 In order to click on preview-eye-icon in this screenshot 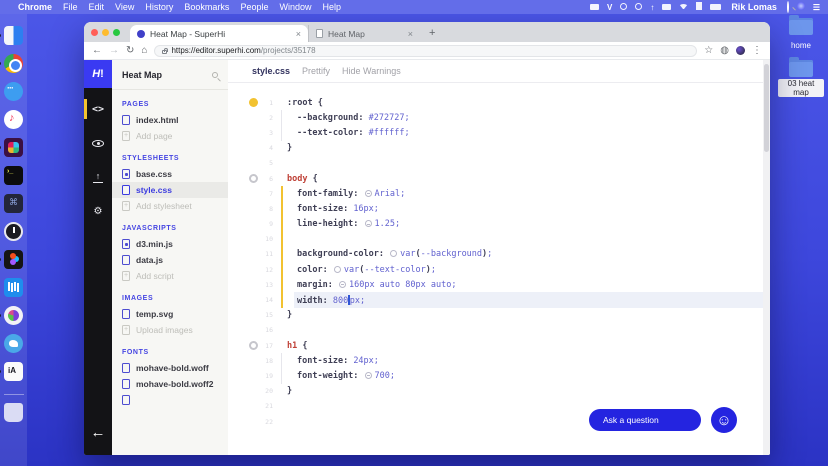, I will do `click(98, 143)`.